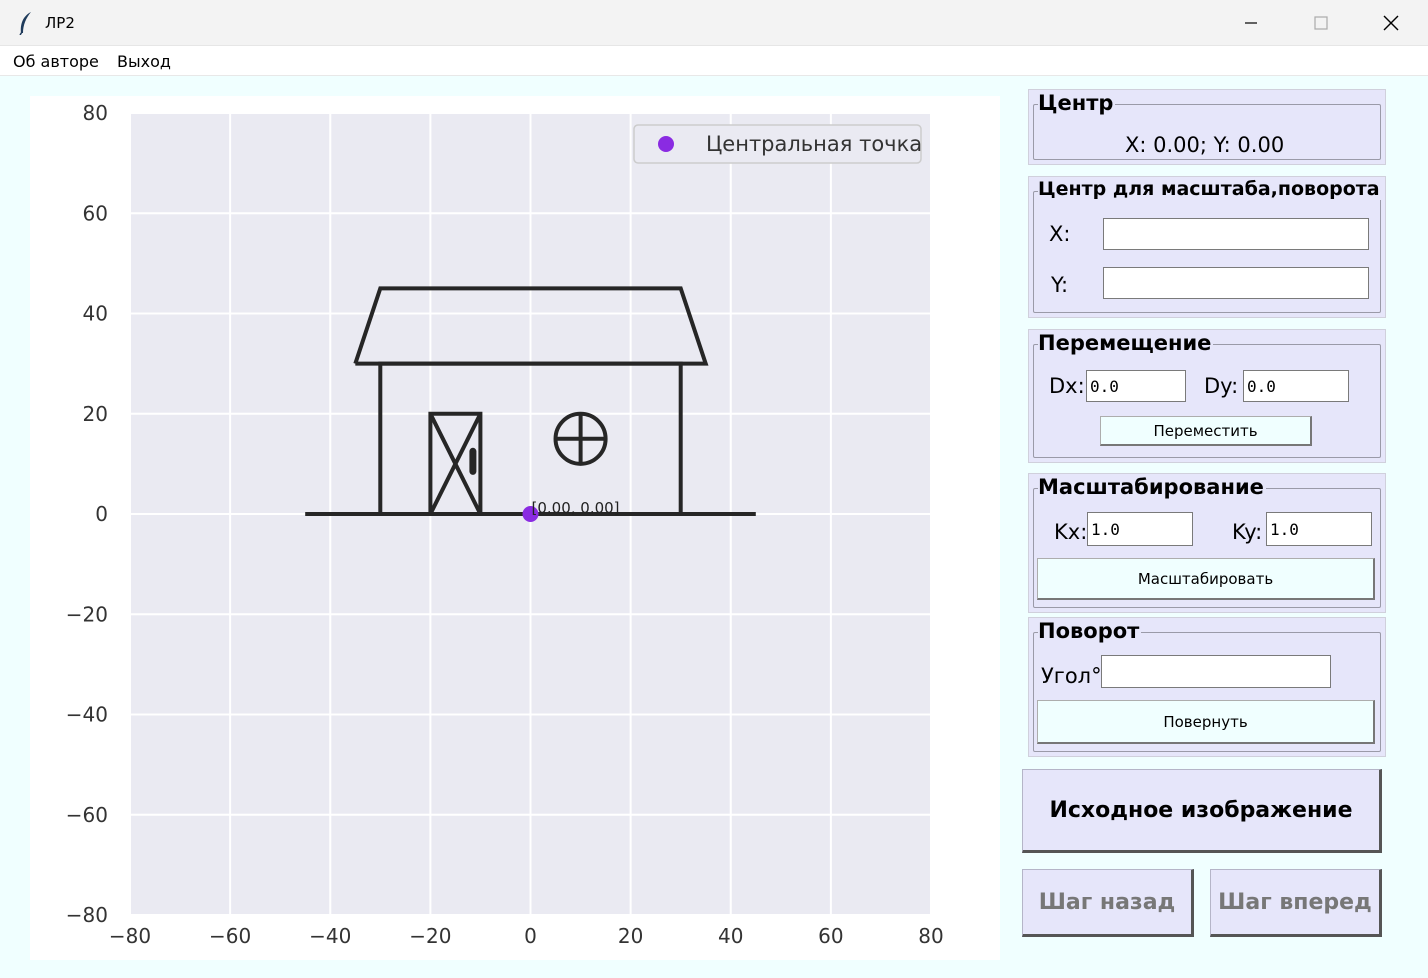 The width and height of the screenshot is (1428, 978). I want to click on x-tick-label: −80, so click(130, 936).